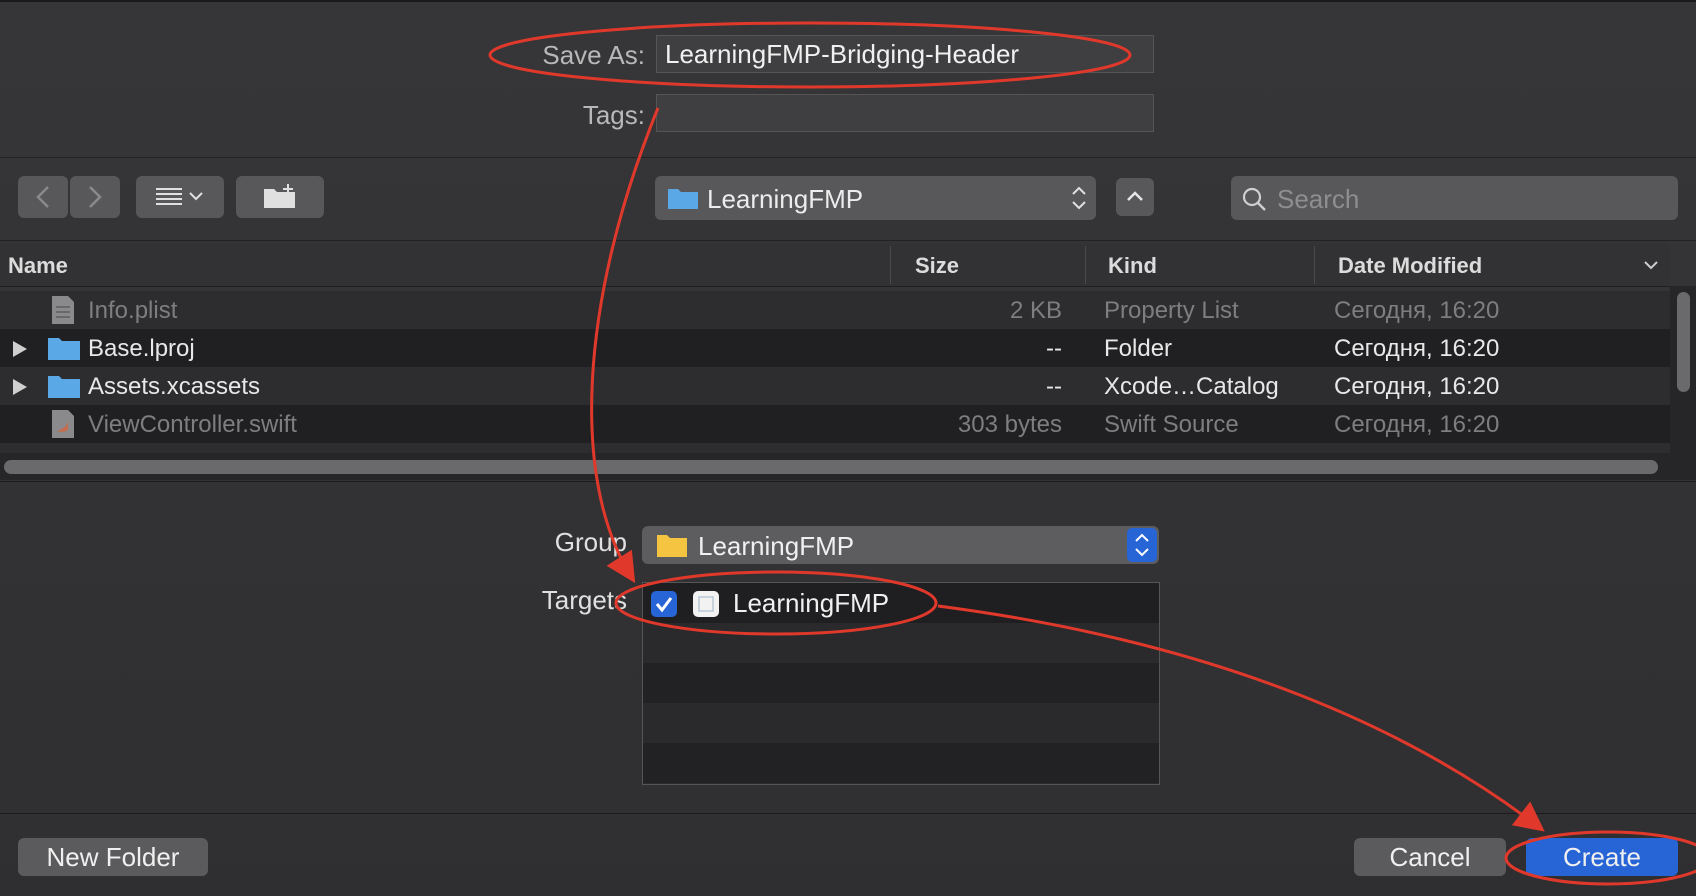  Describe the element at coordinates (584, 600) in the screenshot. I see `targets-label: Targets` at that location.